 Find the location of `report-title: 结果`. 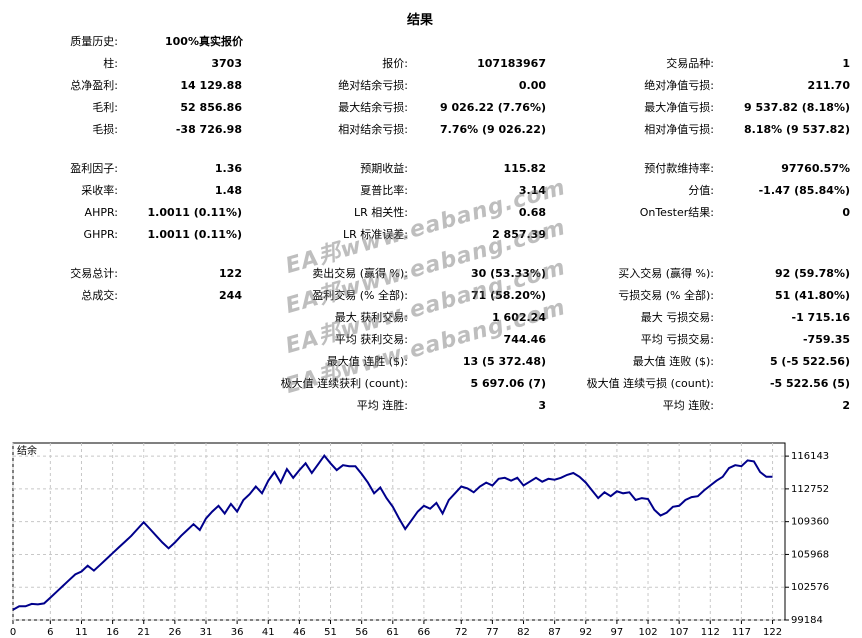

report-title: 结果 is located at coordinates (419, 20).